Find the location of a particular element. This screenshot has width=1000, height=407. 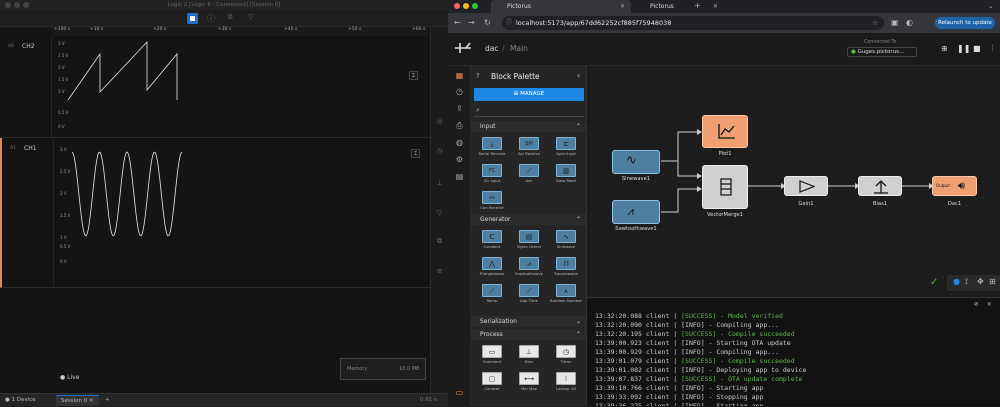

palette-item-adc: ⟋ Adc is located at coordinates (529, 176).